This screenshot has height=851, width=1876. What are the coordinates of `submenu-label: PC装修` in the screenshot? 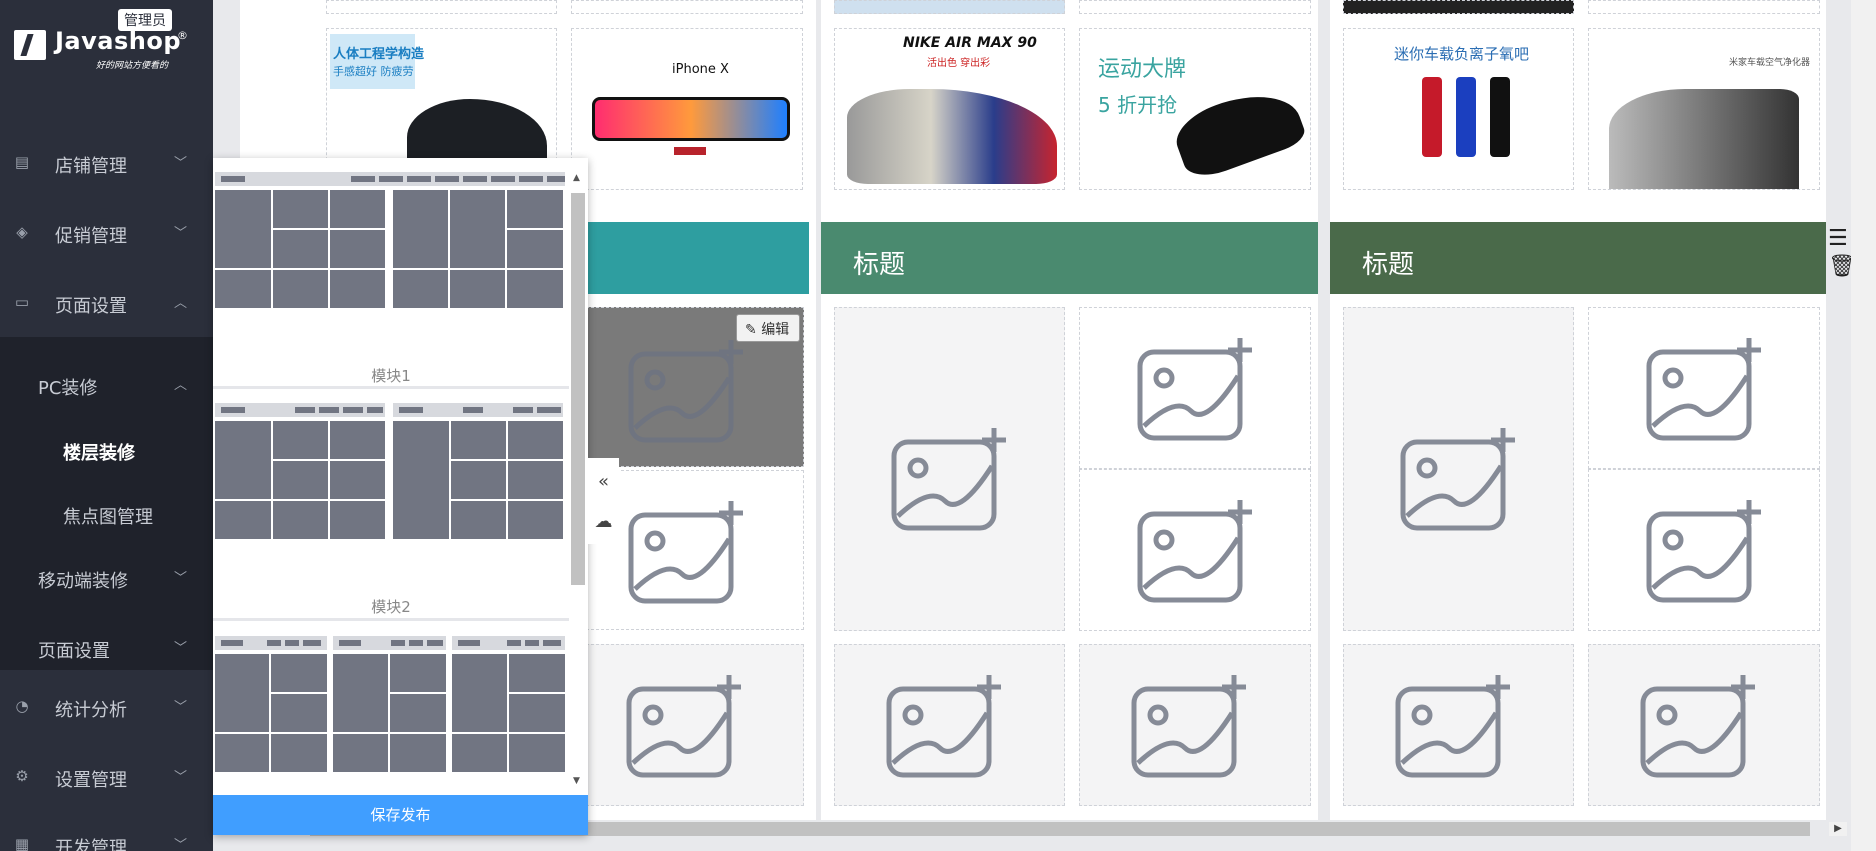 It's located at (68, 388).